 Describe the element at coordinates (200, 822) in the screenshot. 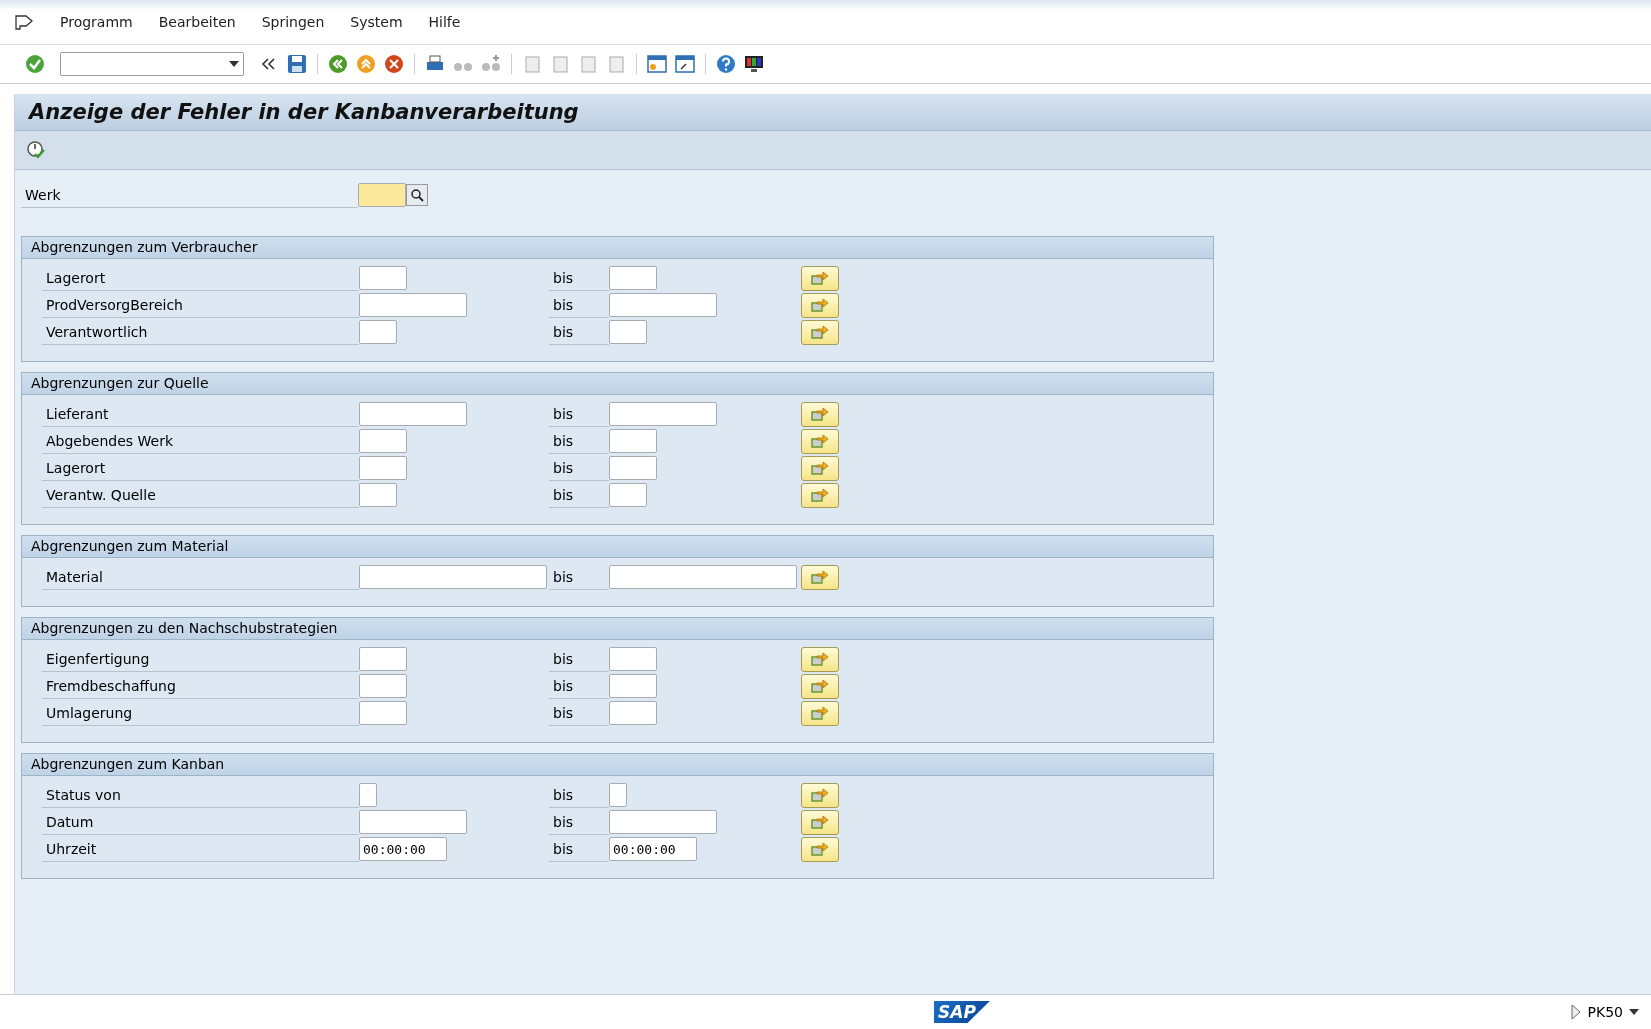

I see `field-label: Datum` at that location.